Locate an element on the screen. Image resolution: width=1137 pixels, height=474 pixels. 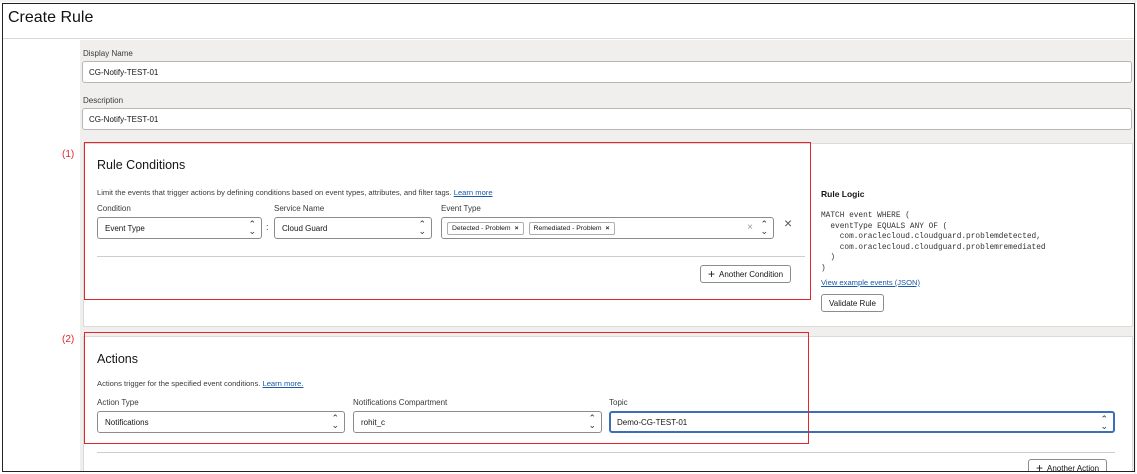
rule-logic-title: Rule Logic is located at coordinates (843, 194).